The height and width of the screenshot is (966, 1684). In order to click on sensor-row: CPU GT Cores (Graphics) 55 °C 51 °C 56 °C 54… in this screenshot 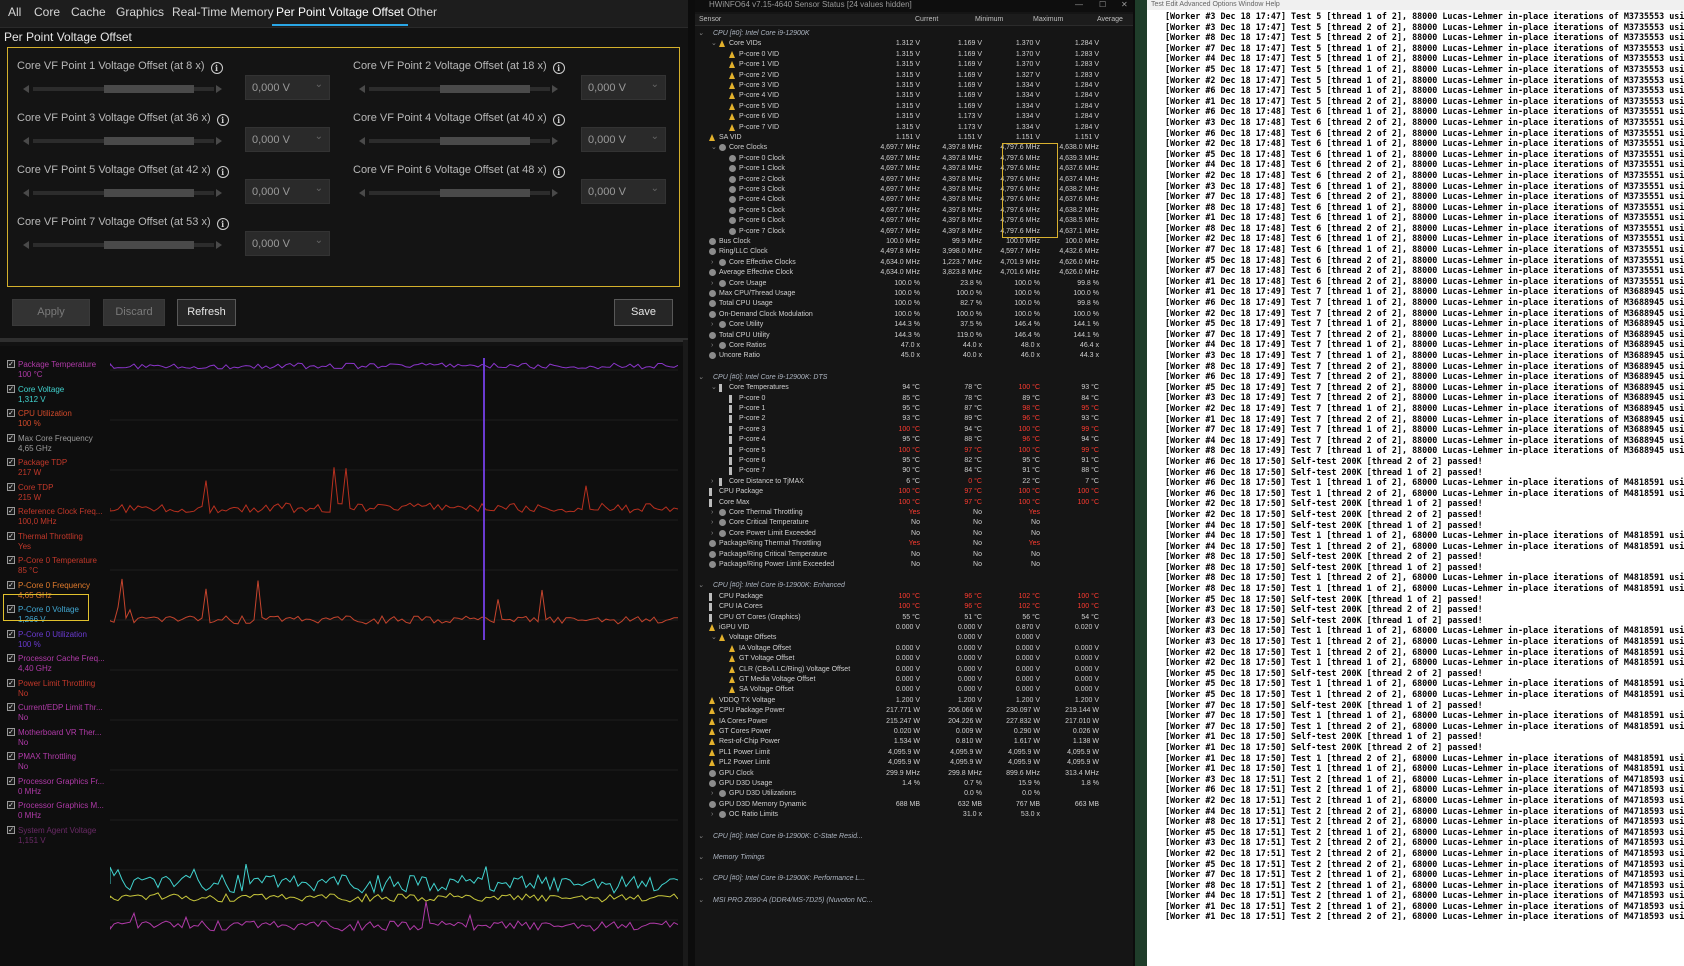, I will do `click(914, 617)`.